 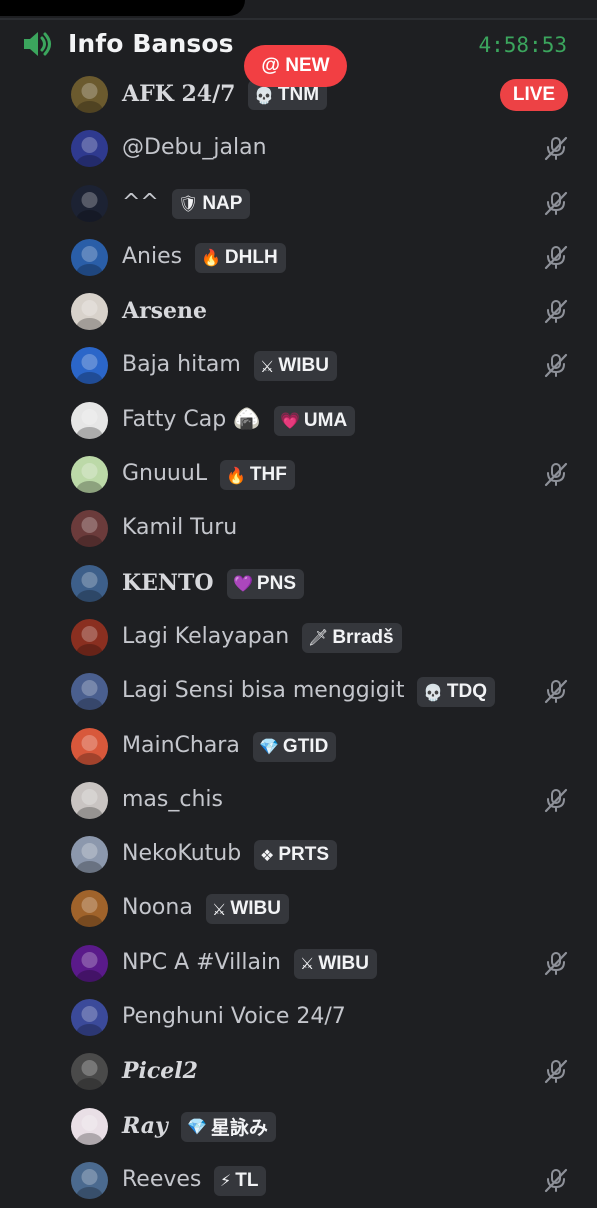 What do you see at coordinates (298, 1181) in the screenshot?
I see `voice-user-row: Reeves ⚡ TL` at bounding box center [298, 1181].